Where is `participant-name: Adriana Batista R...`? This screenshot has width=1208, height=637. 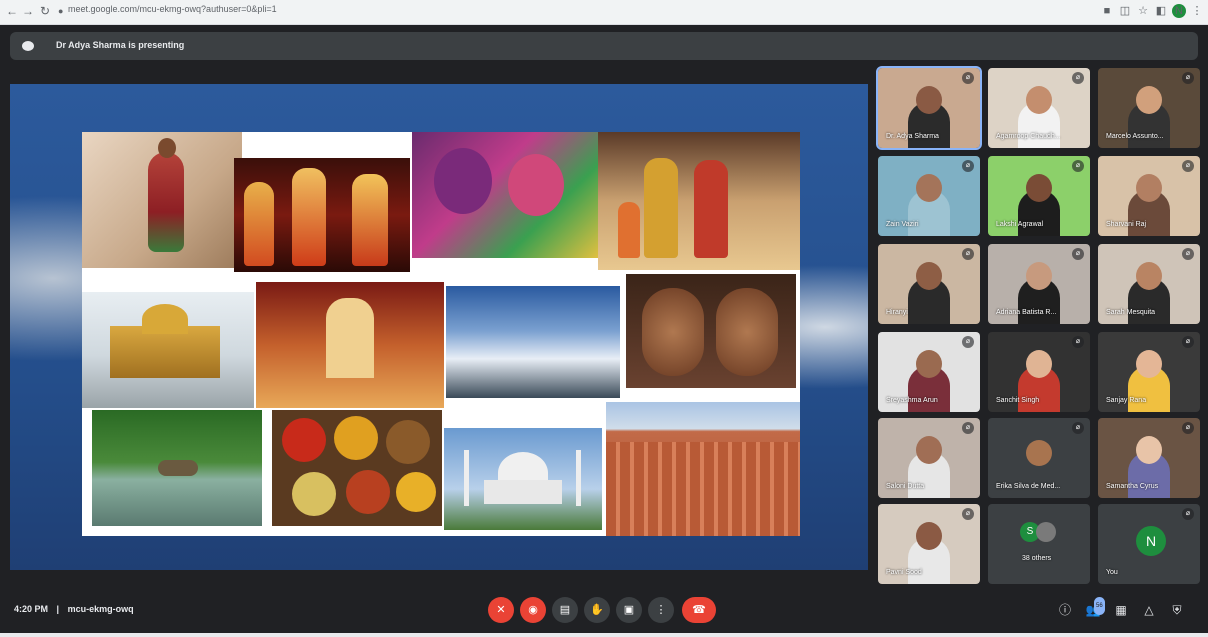 participant-name: Adriana Batista R... is located at coordinates (1026, 312).